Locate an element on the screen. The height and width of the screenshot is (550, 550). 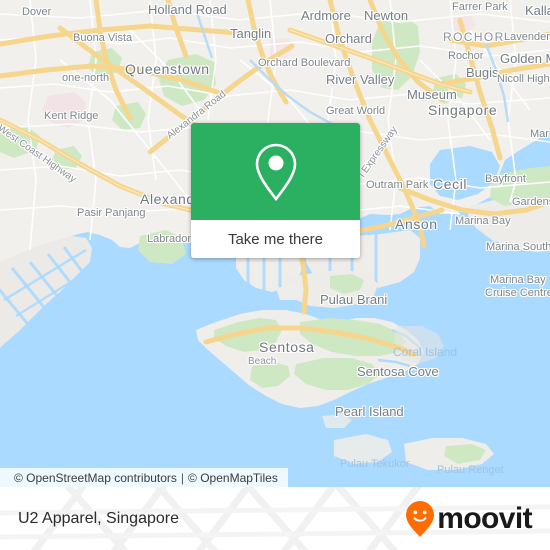
page-title: U2 Apparel, Singapore is located at coordinates (98, 518).